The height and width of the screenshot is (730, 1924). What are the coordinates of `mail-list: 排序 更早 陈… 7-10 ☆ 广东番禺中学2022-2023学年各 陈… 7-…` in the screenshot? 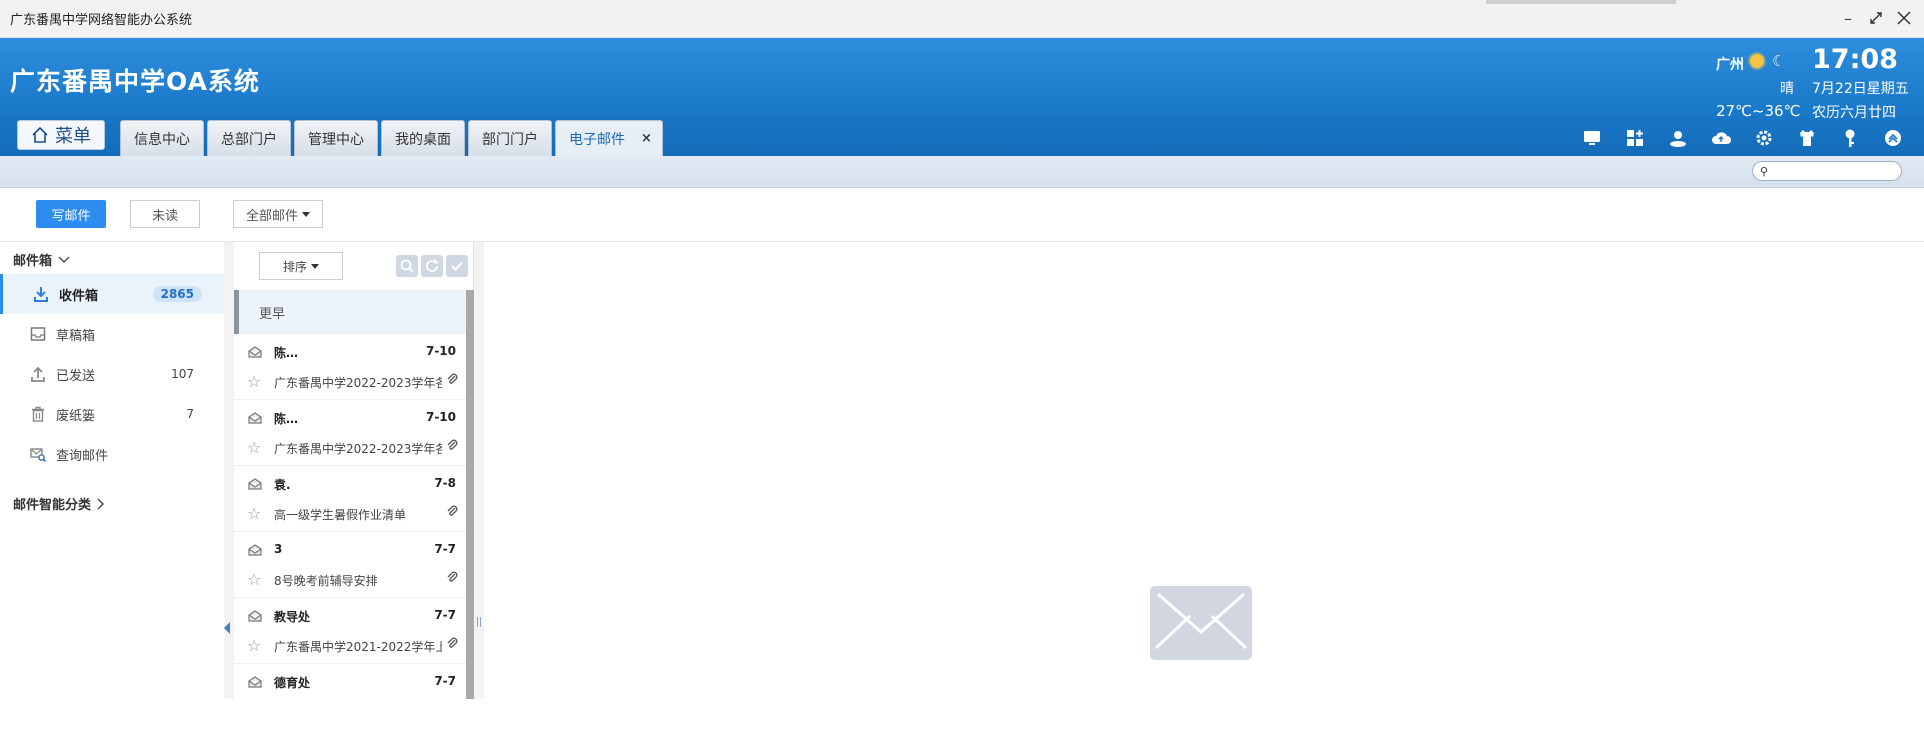 It's located at (354, 470).